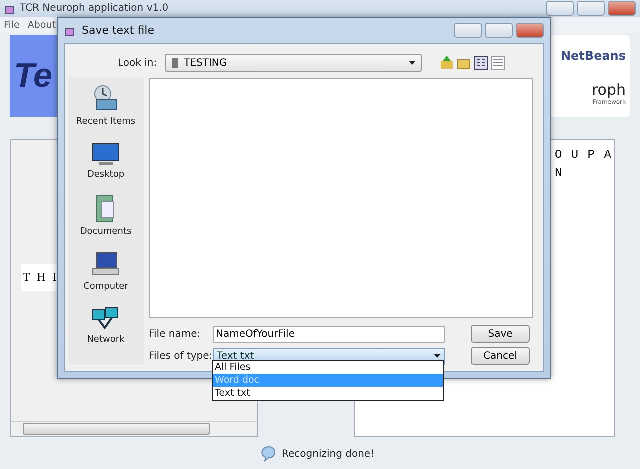  I want to click on file-name-label: File name:, so click(175, 334).